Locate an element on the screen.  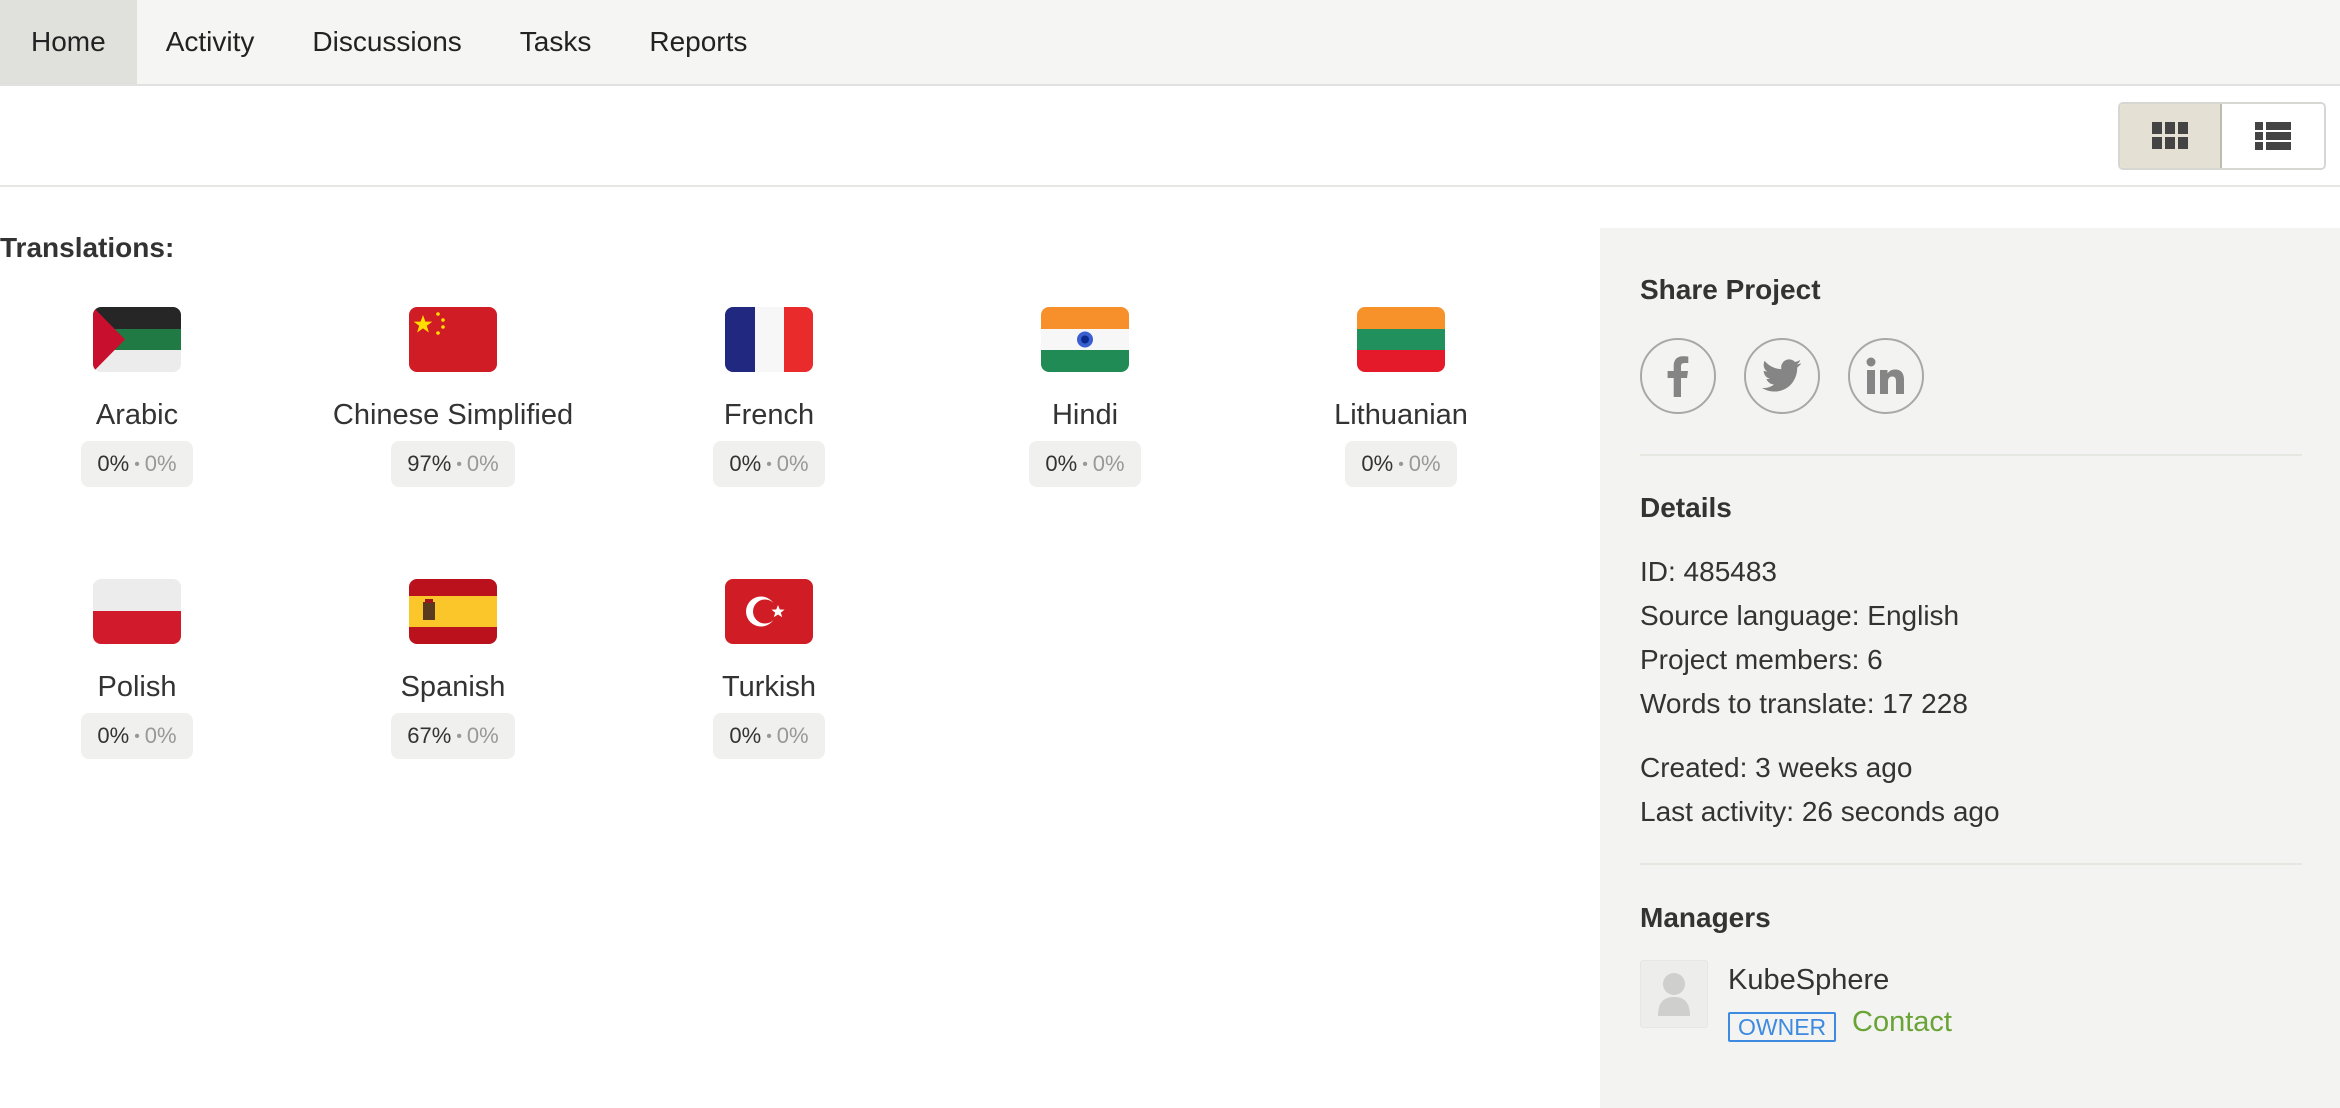
language-card-turkish: Turkish 0% • 0% is located at coordinates (769, 669).